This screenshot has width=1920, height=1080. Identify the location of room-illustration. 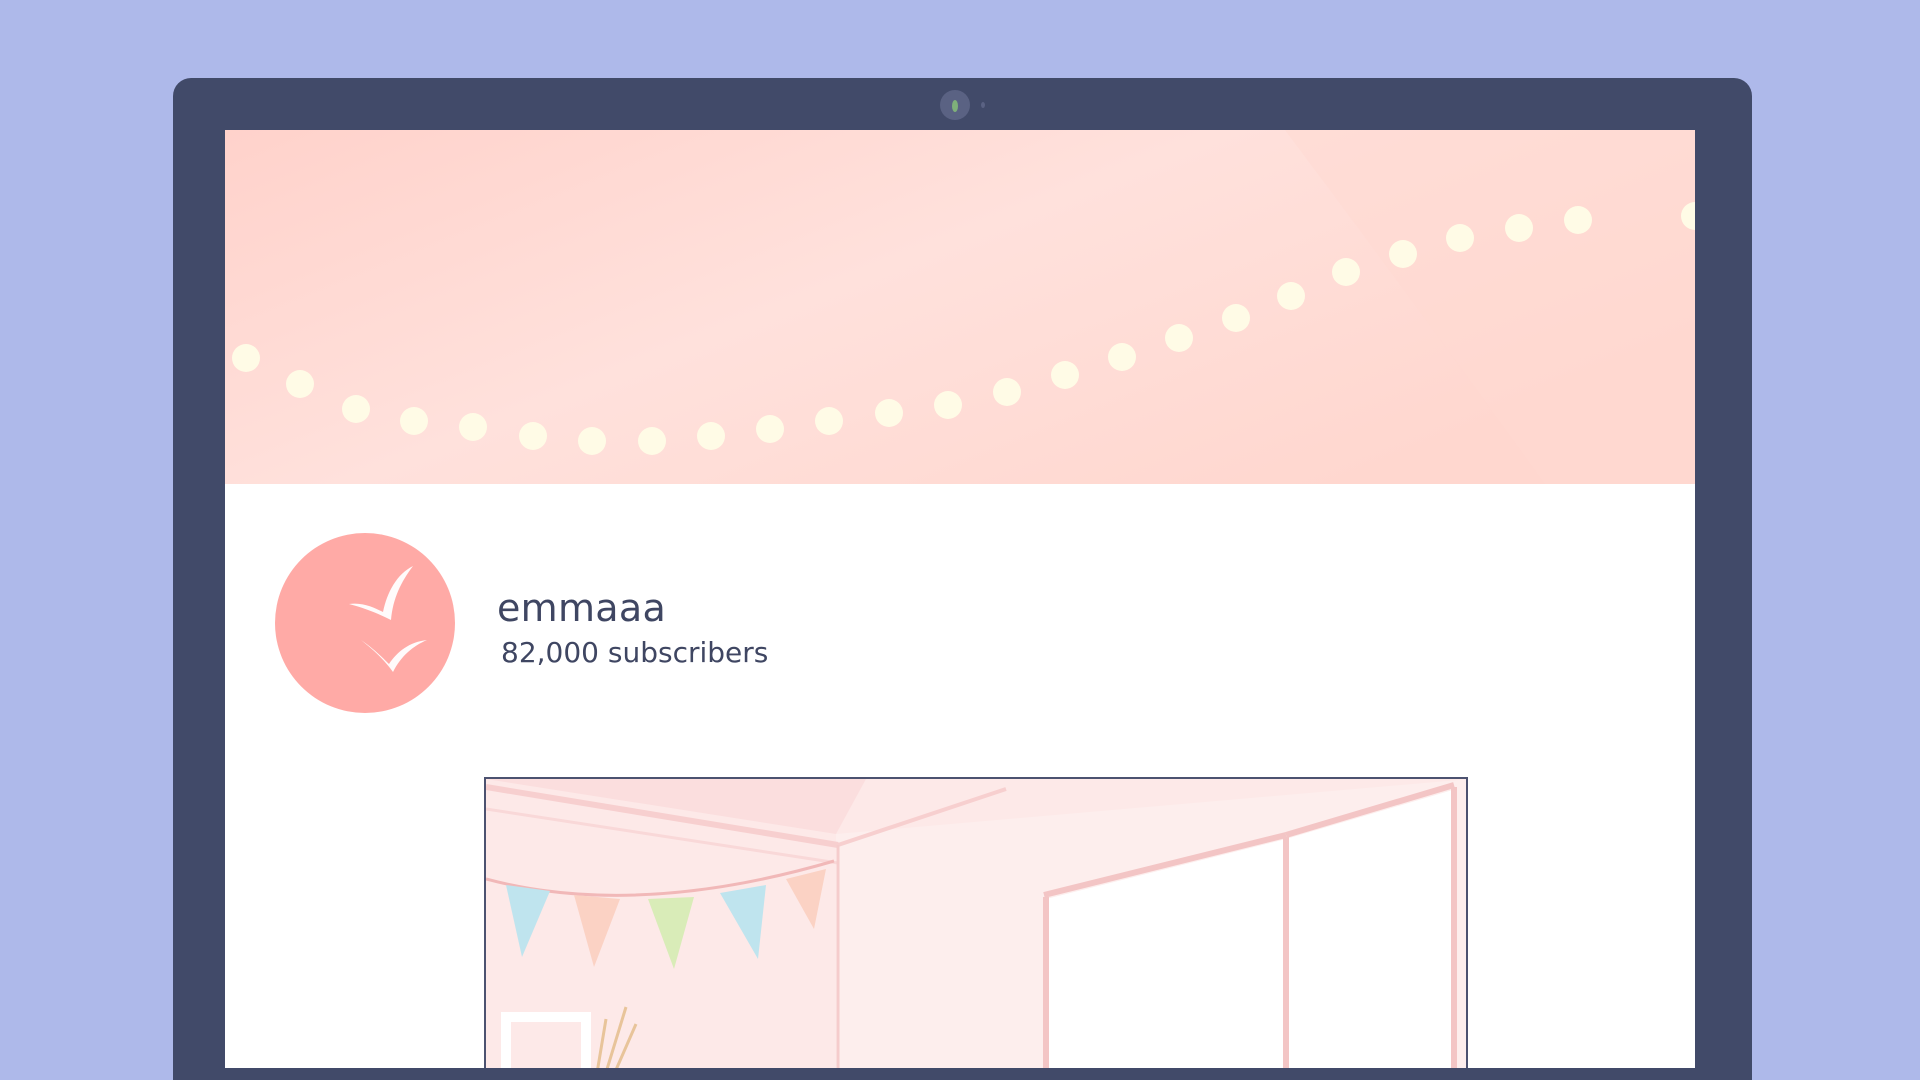
(976, 923).